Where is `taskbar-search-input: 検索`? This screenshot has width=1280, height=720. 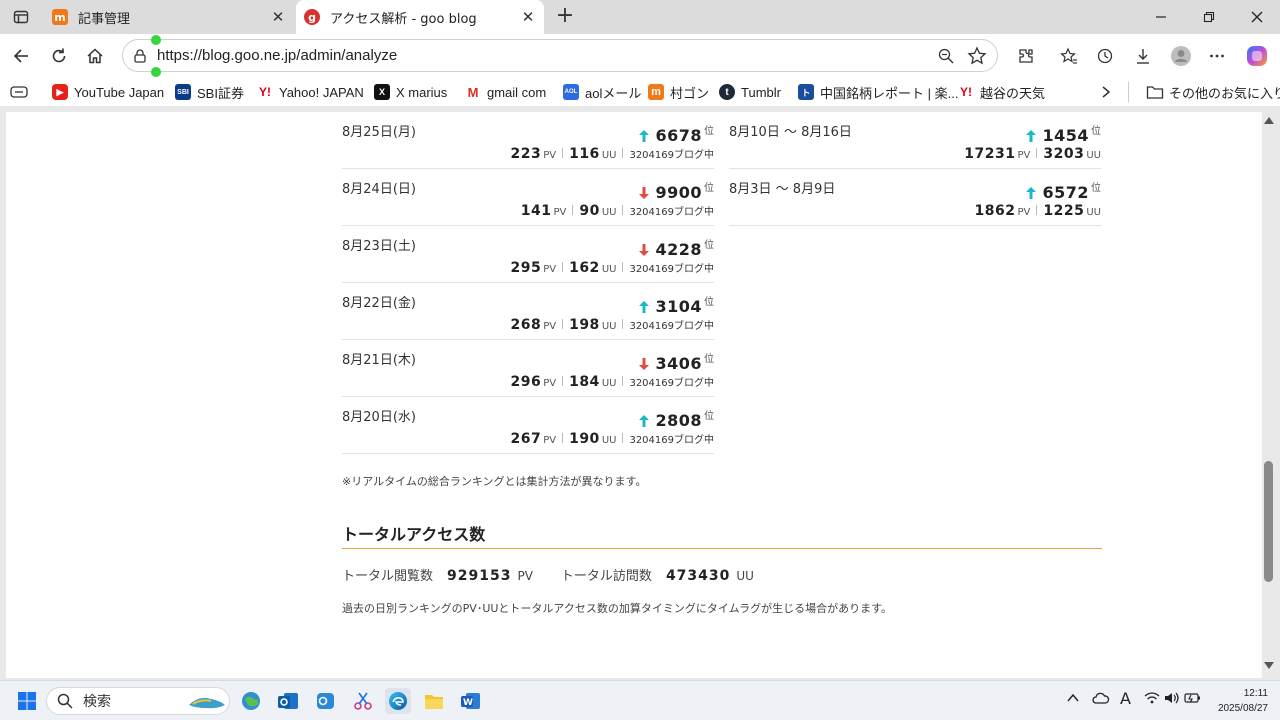 taskbar-search-input: 検索 is located at coordinates (138, 701).